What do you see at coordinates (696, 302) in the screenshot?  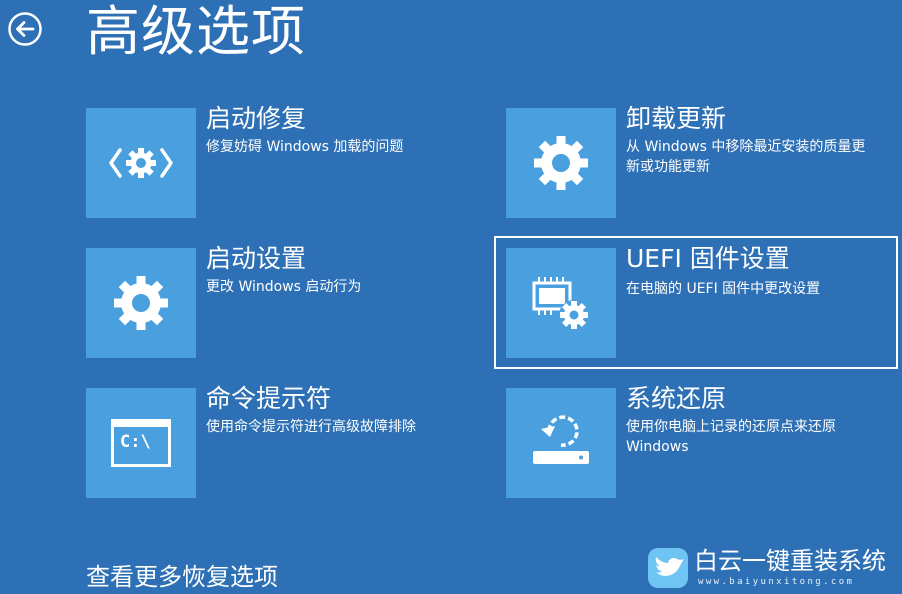 I see `option-uefi-firmware: UEFI 固件设置 在电脑的 UEFI 固件中更改设置` at bounding box center [696, 302].